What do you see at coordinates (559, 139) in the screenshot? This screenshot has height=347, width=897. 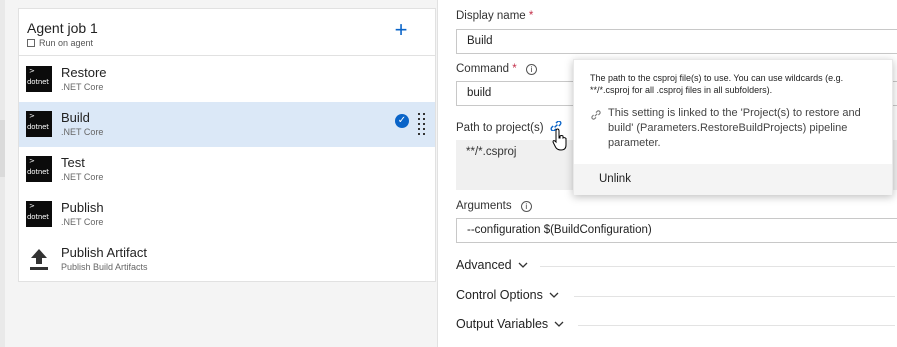 I see `hand-cursor-icon` at bounding box center [559, 139].